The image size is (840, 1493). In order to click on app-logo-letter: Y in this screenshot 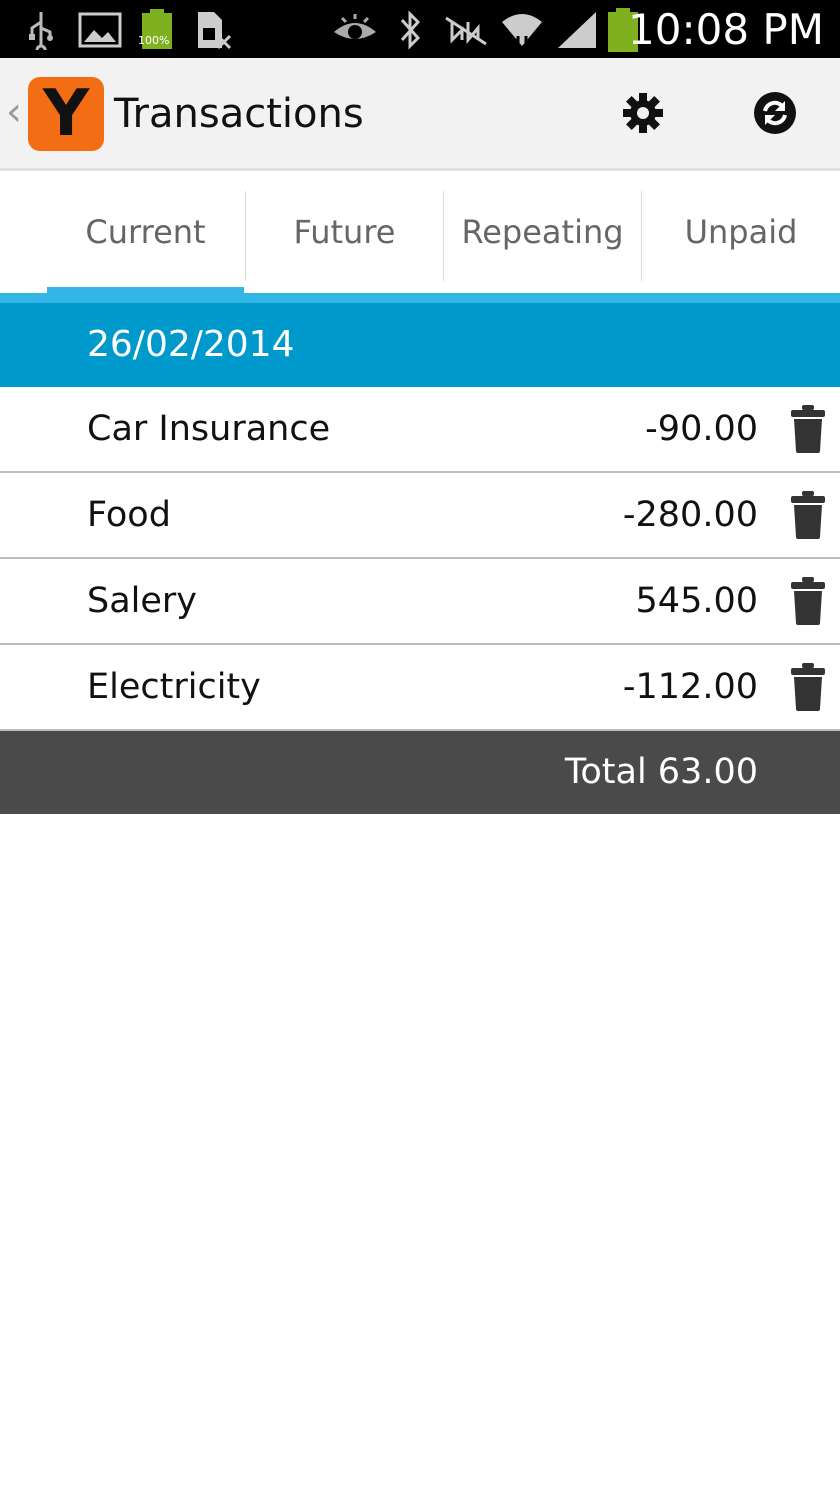, I will do `click(66, 114)`.